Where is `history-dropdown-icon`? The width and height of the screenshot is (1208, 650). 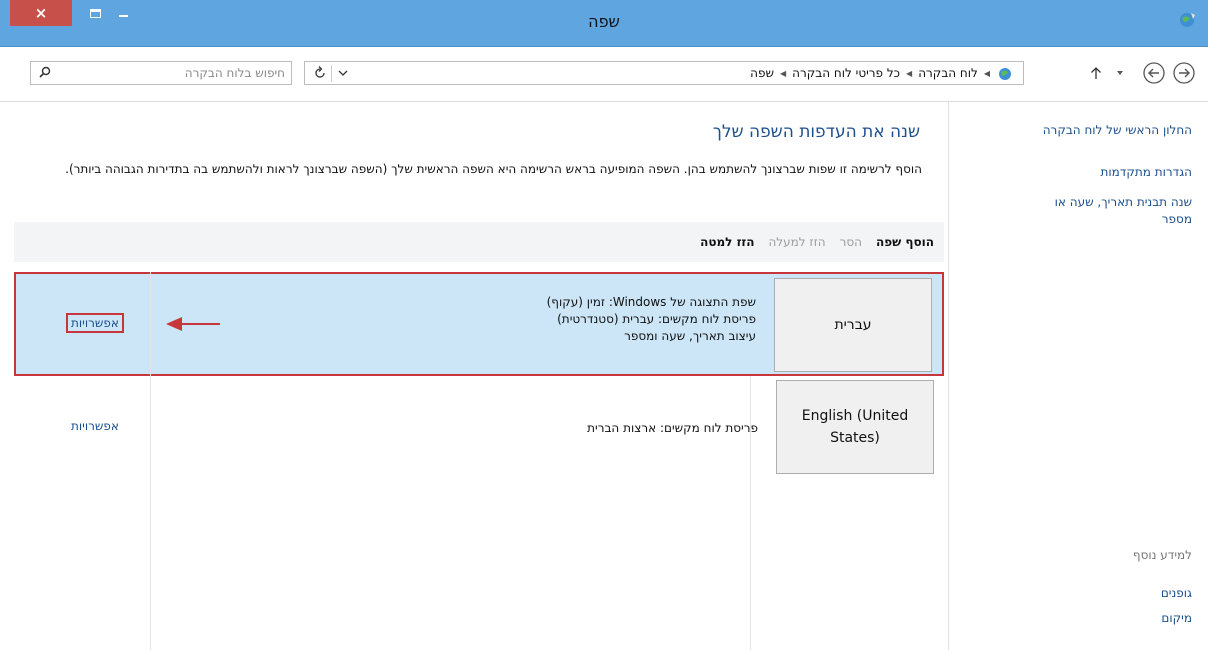 history-dropdown-icon is located at coordinates (1120, 73).